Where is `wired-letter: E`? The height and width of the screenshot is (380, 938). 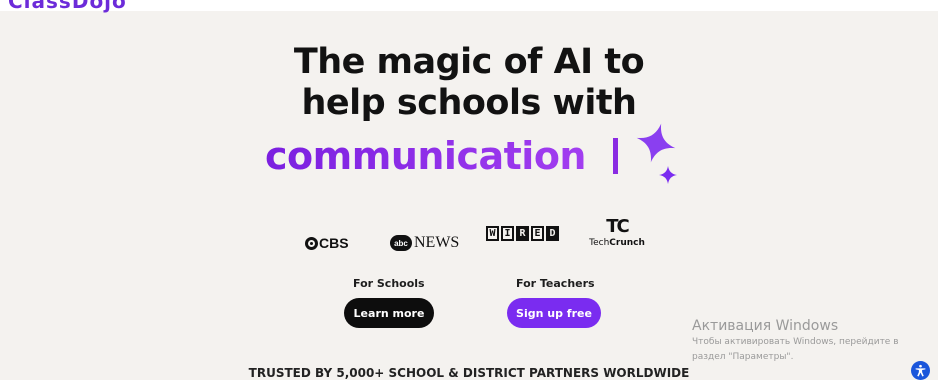
wired-letter: E is located at coordinates (537, 233).